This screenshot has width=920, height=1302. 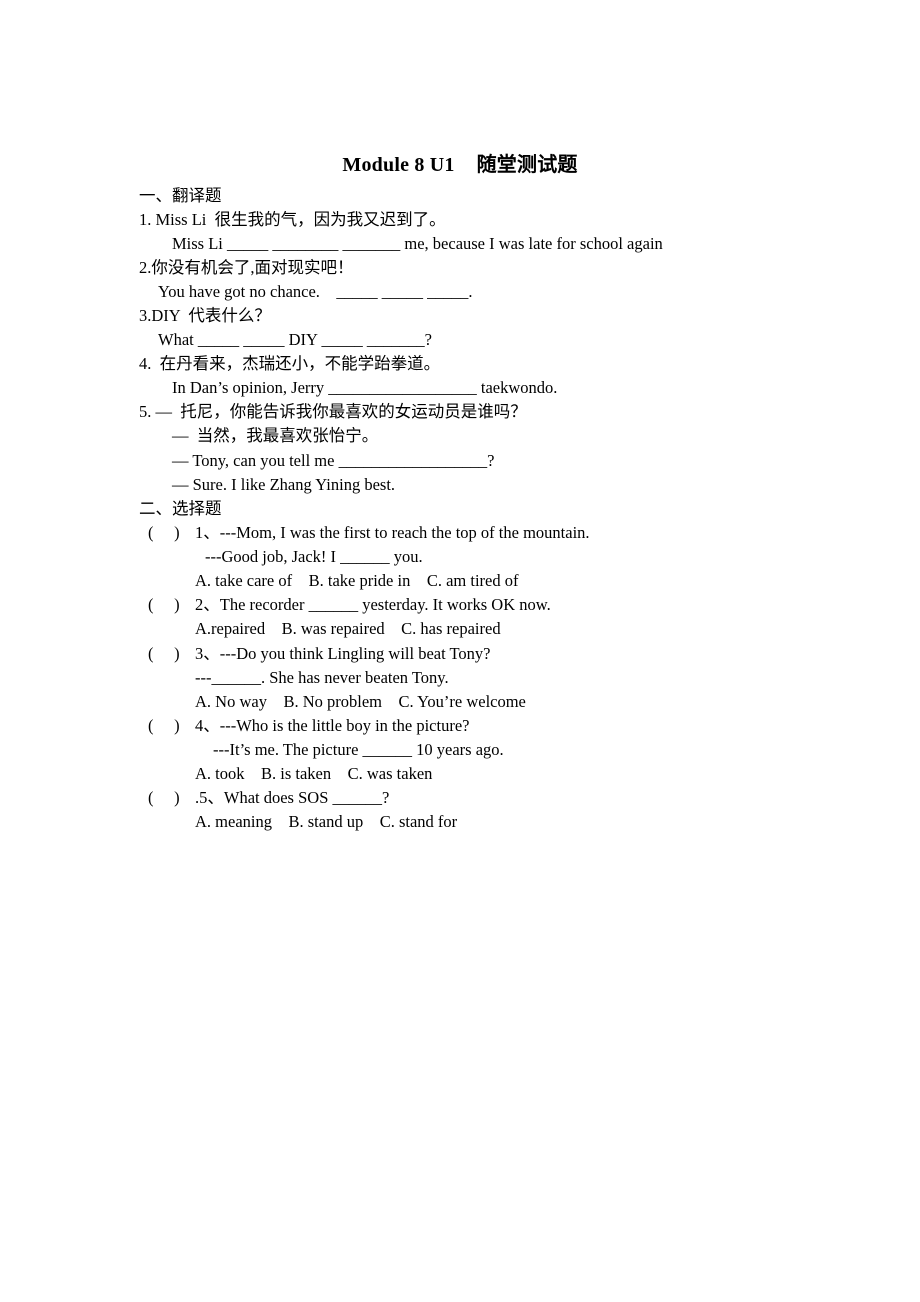 What do you see at coordinates (205, 315) in the screenshot?
I see `translation-q3-prompt: 3.DIY 代表什么？` at bounding box center [205, 315].